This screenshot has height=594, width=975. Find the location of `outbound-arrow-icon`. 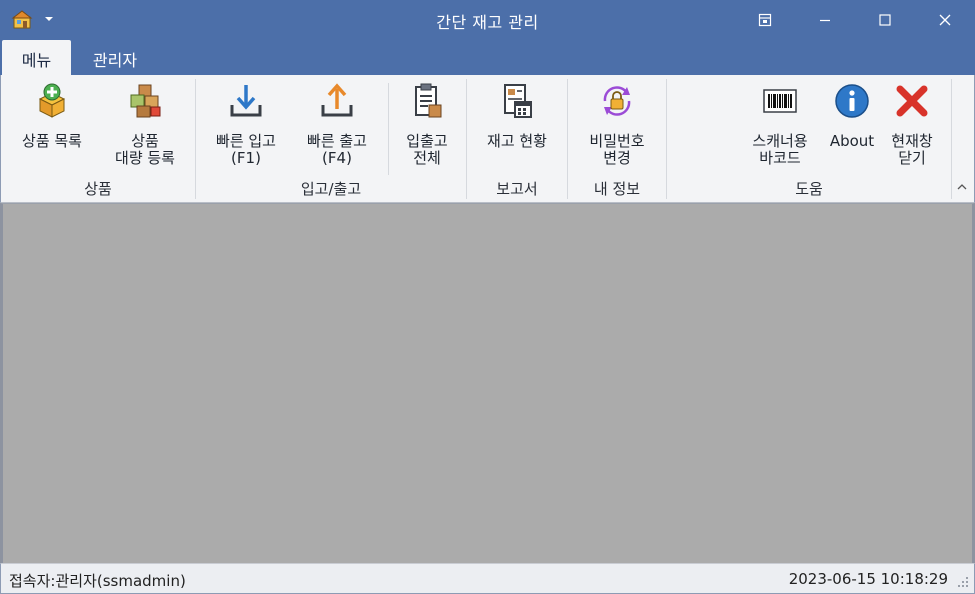

outbound-arrow-icon is located at coordinates (337, 100).